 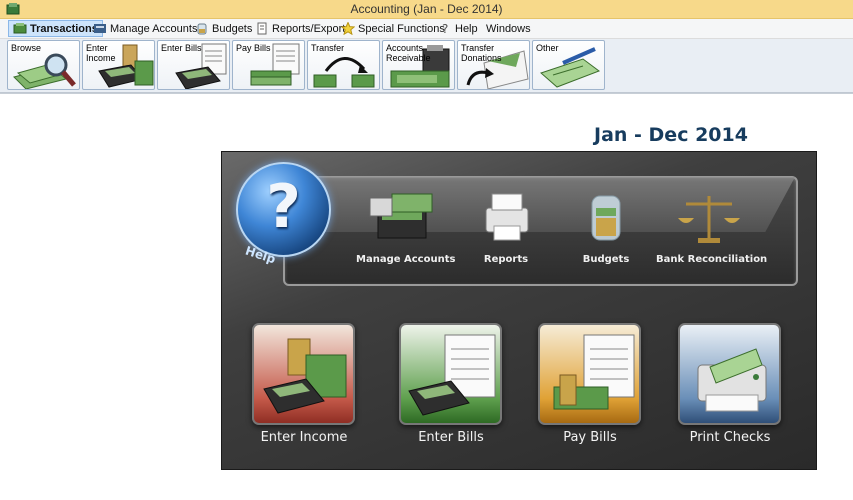 What do you see at coordinates (262, 28) in the screenshot?
I see `report-icon` at bounding box center [262, 28].